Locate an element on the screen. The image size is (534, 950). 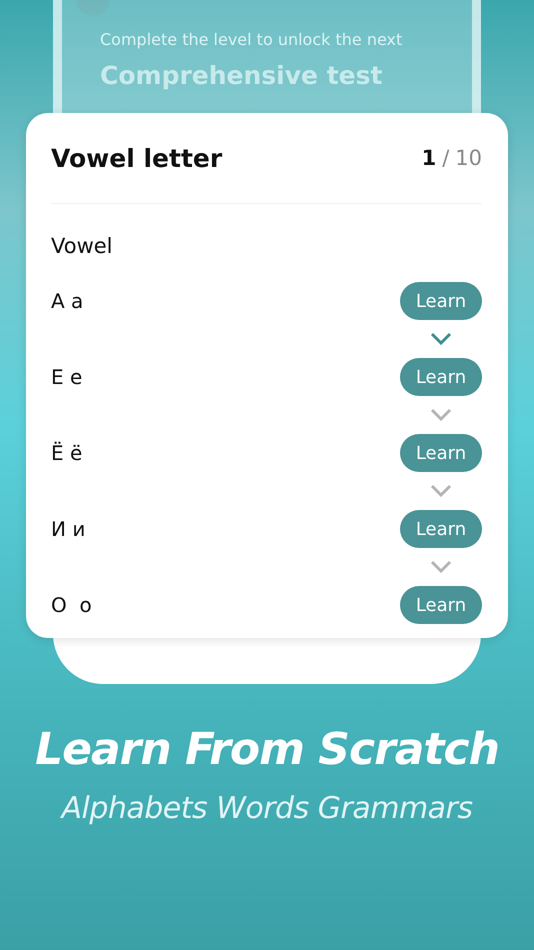
progress-current: 1 is located at coordinates (429, 158).